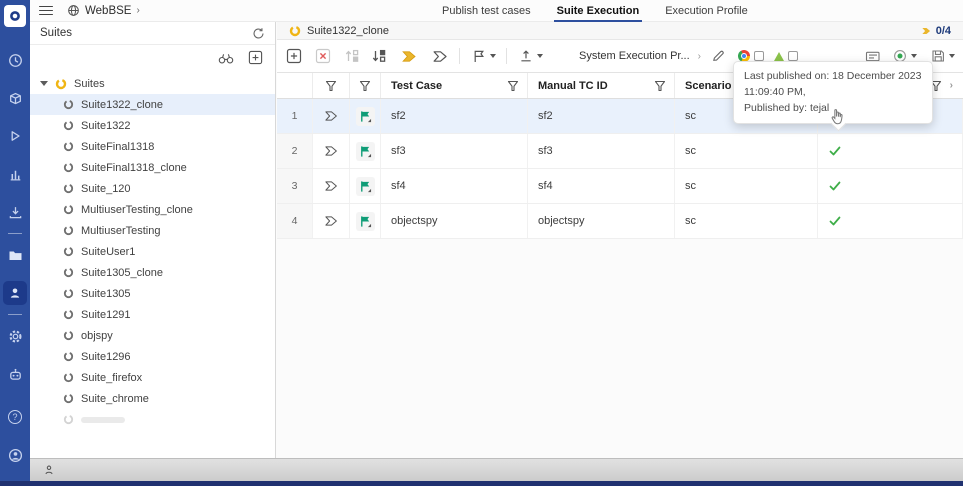 This screenshot has height=486, width=963. Describe the element at coordinates (152, 335) in the screenshot. I see `tree-item: objspy` at that location.